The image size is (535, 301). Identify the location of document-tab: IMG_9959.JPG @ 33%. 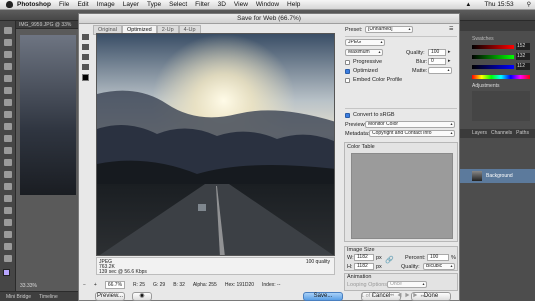
(47, 25).